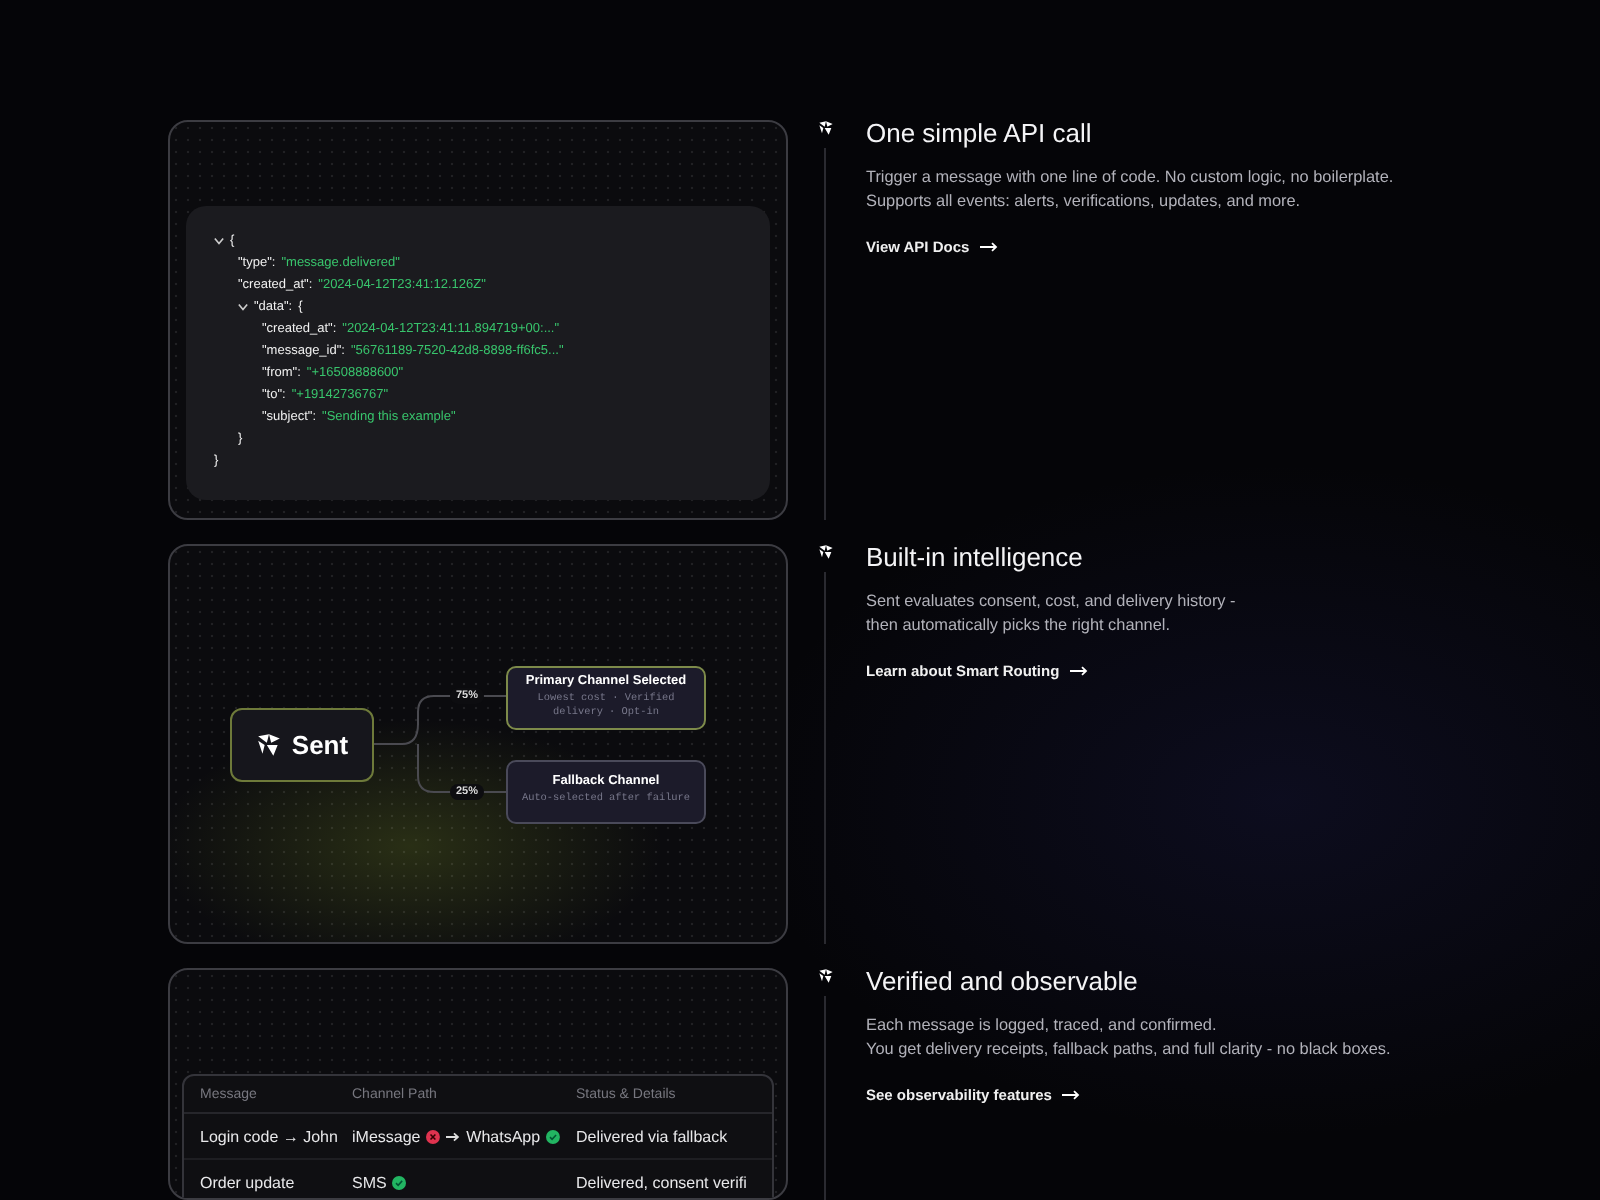 The height and width of the screenshot is (1200, 1600). I want to click on channel-name: SMS, so click(369, 1182).